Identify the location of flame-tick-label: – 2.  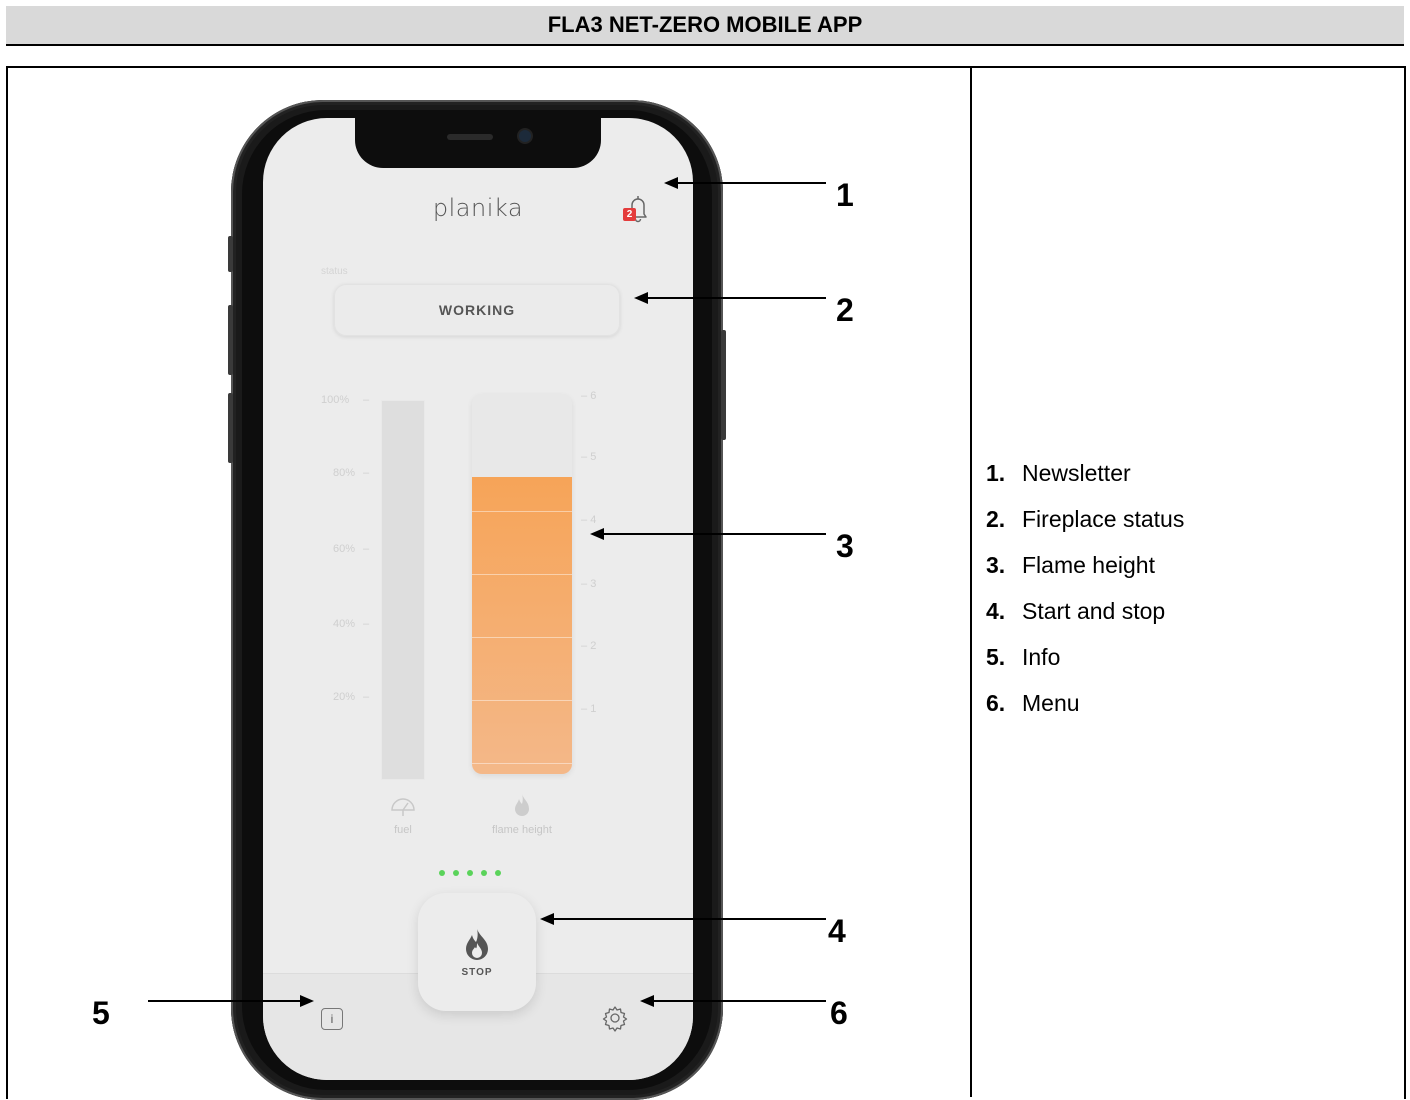
(589, 646).